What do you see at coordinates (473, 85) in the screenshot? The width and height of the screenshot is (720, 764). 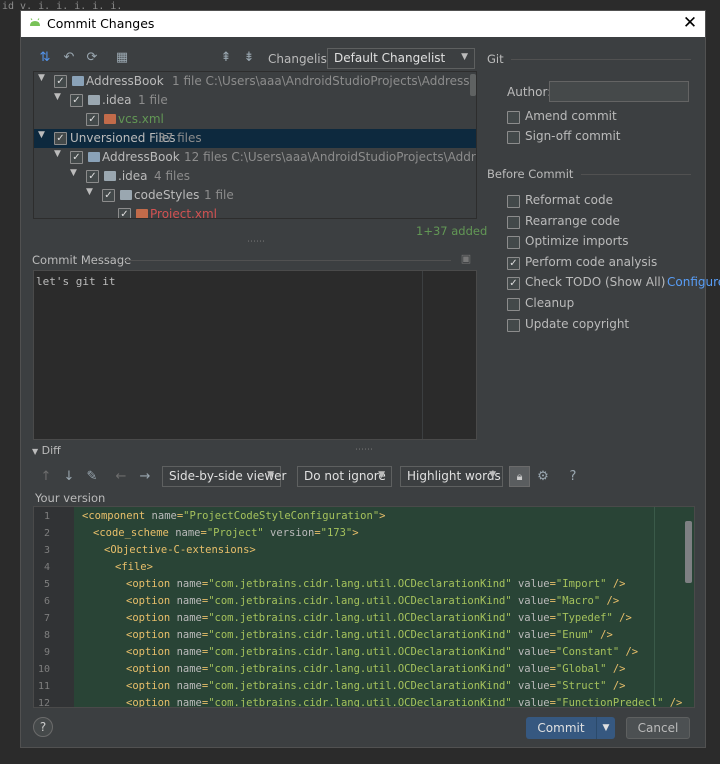 I see `tree-scrollbar` at bounding box center [473, 85].